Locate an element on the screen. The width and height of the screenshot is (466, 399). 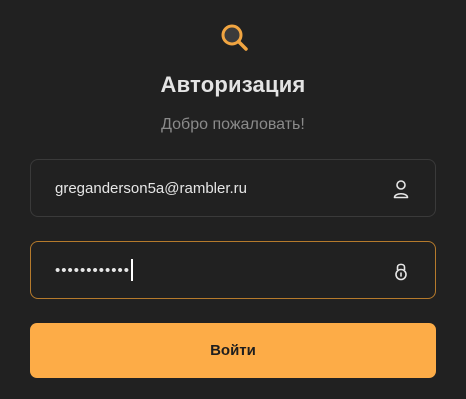
login-input-value: greganderson5a@rambler.ru is located at coordinates (151, 188).